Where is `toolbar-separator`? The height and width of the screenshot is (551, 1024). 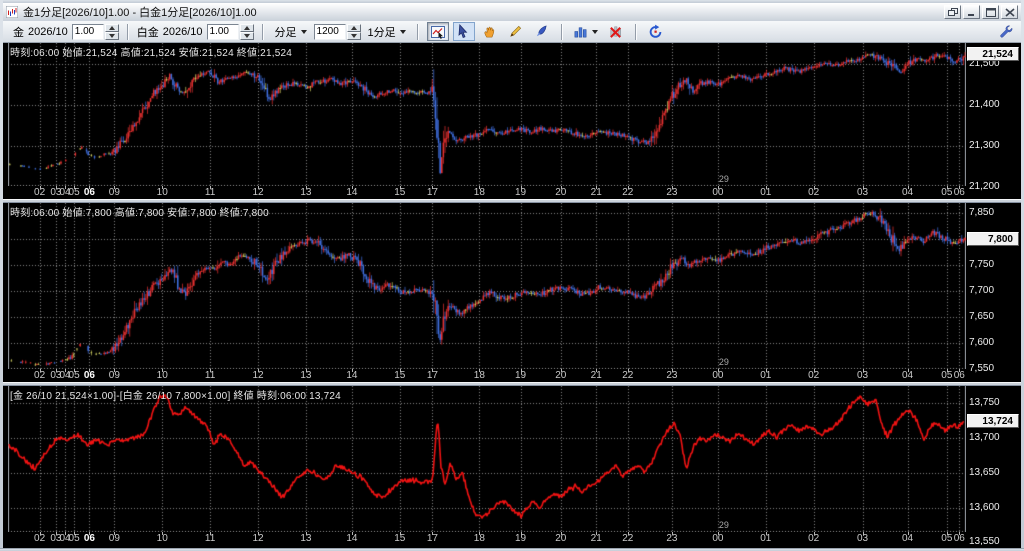
toolbar-separator is located at coordinates (561, 31).